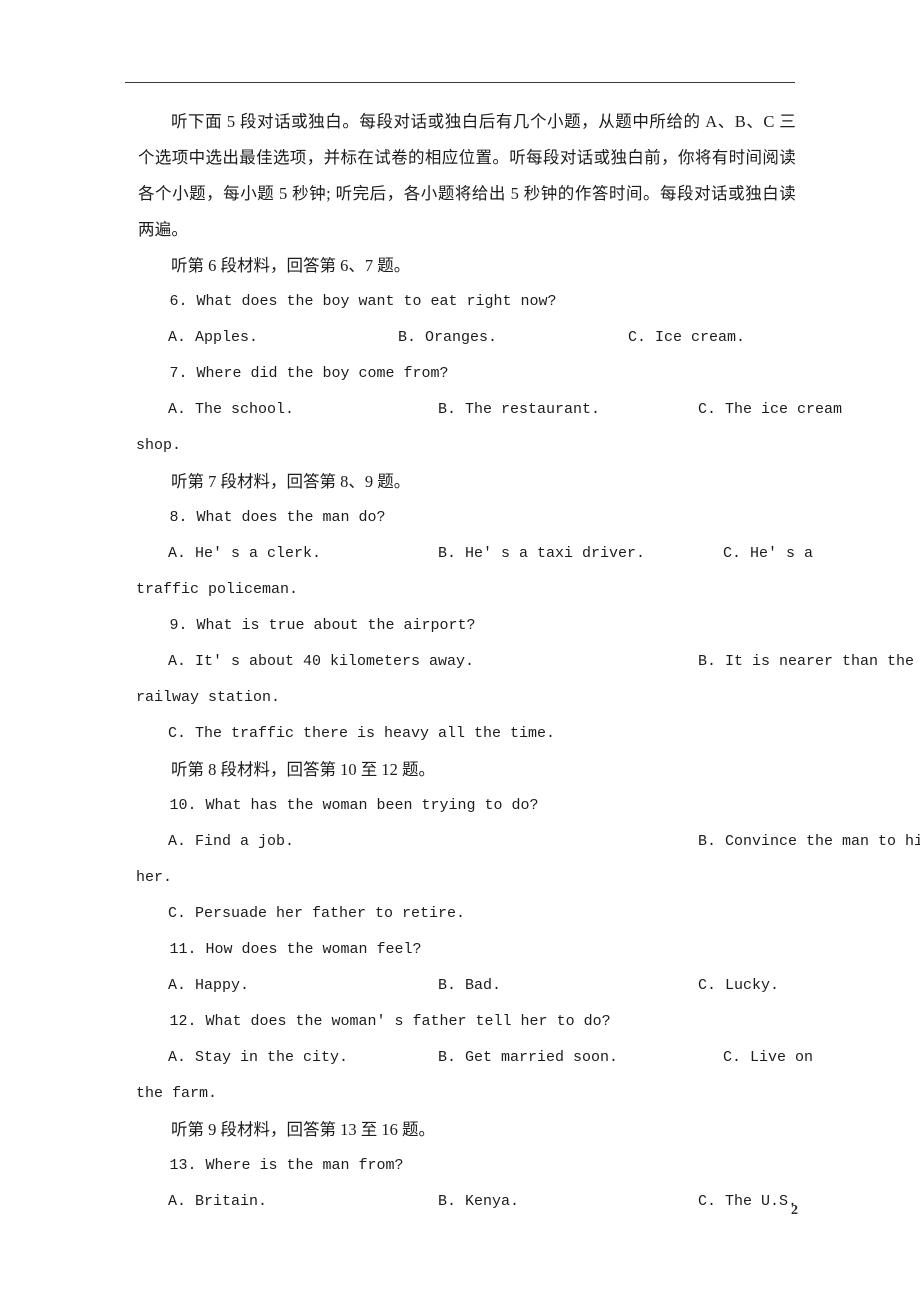 Image resolution: width=920 pixels, height=1302 pixels. I want to click on option-11-a: A. Happy., so click(208, 986).